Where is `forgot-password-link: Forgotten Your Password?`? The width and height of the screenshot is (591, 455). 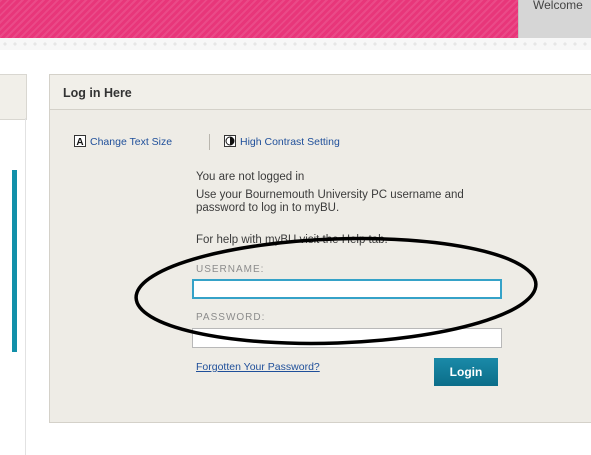
forgot-password-link: Forgotten Your Password? is located at coordinates (258, 367).